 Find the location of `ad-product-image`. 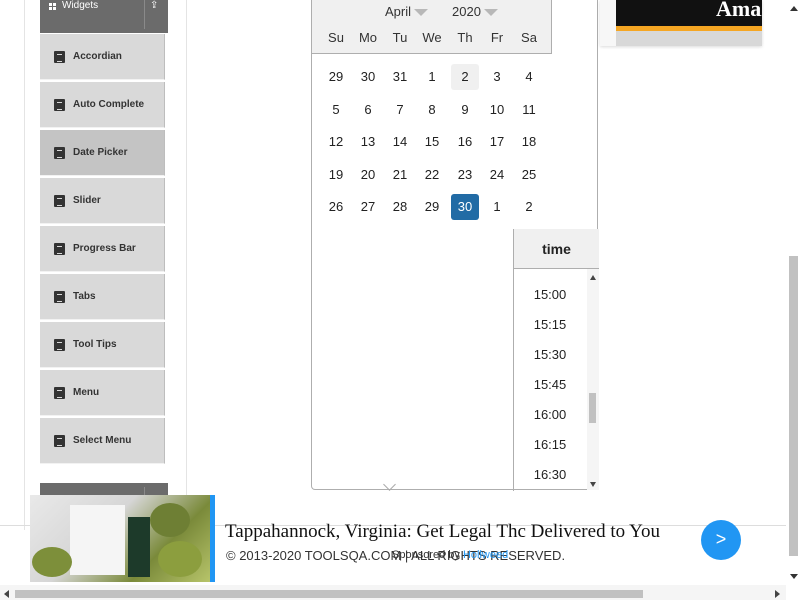

ad-product-image is located at coordinates (120, 538).